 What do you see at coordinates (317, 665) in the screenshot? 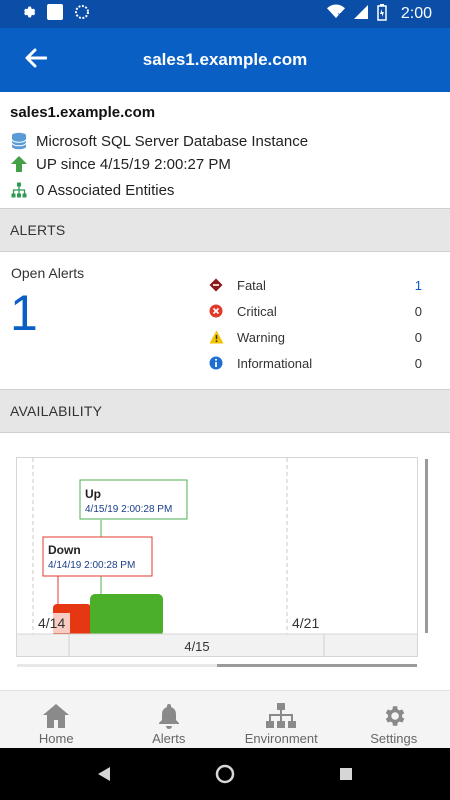
I see `horizontal-scrollbar-thumb` at bounding box center [317, 665].